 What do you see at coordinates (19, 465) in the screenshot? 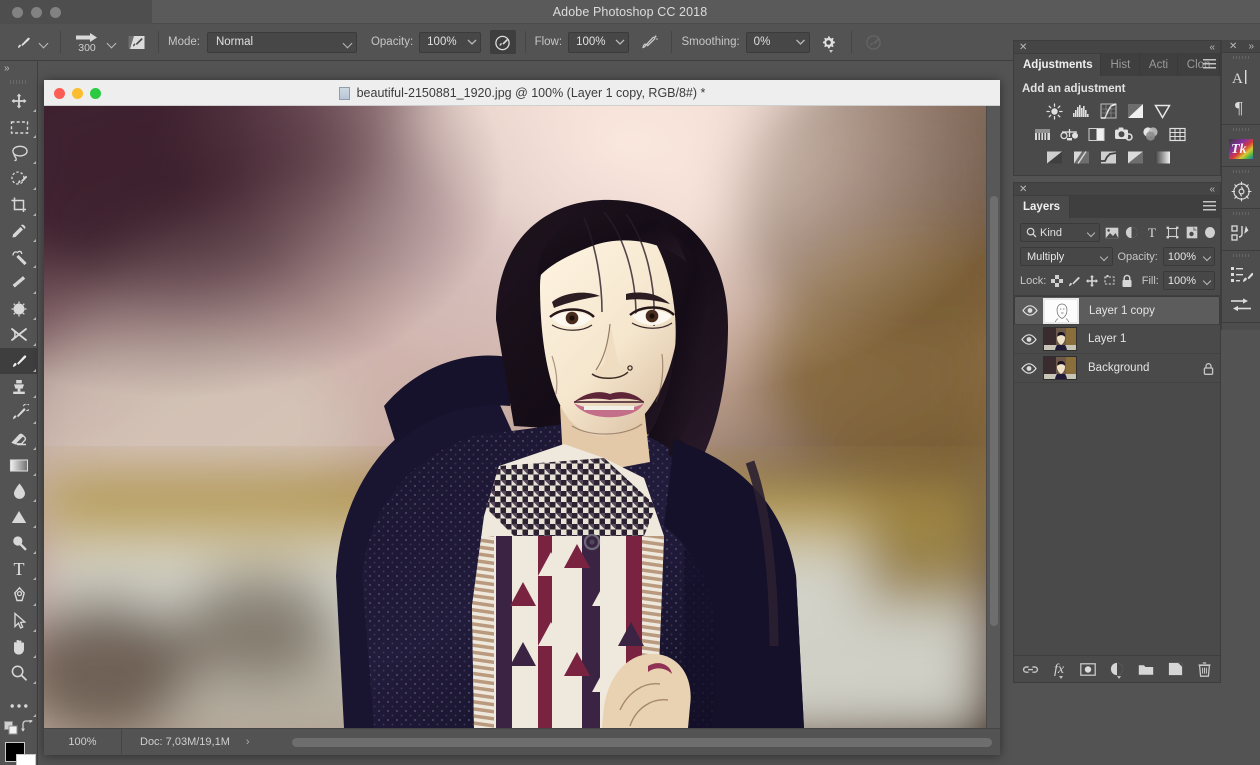
I see `tool-gradient` at bounding box center [19, 465].